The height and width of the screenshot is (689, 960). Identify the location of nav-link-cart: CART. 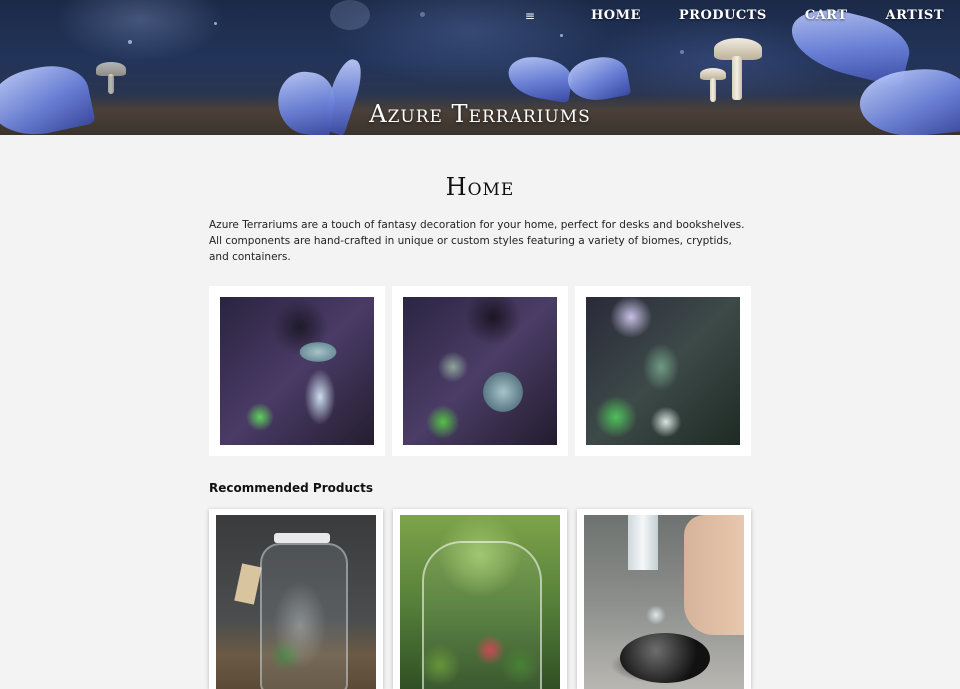
(826, 15).